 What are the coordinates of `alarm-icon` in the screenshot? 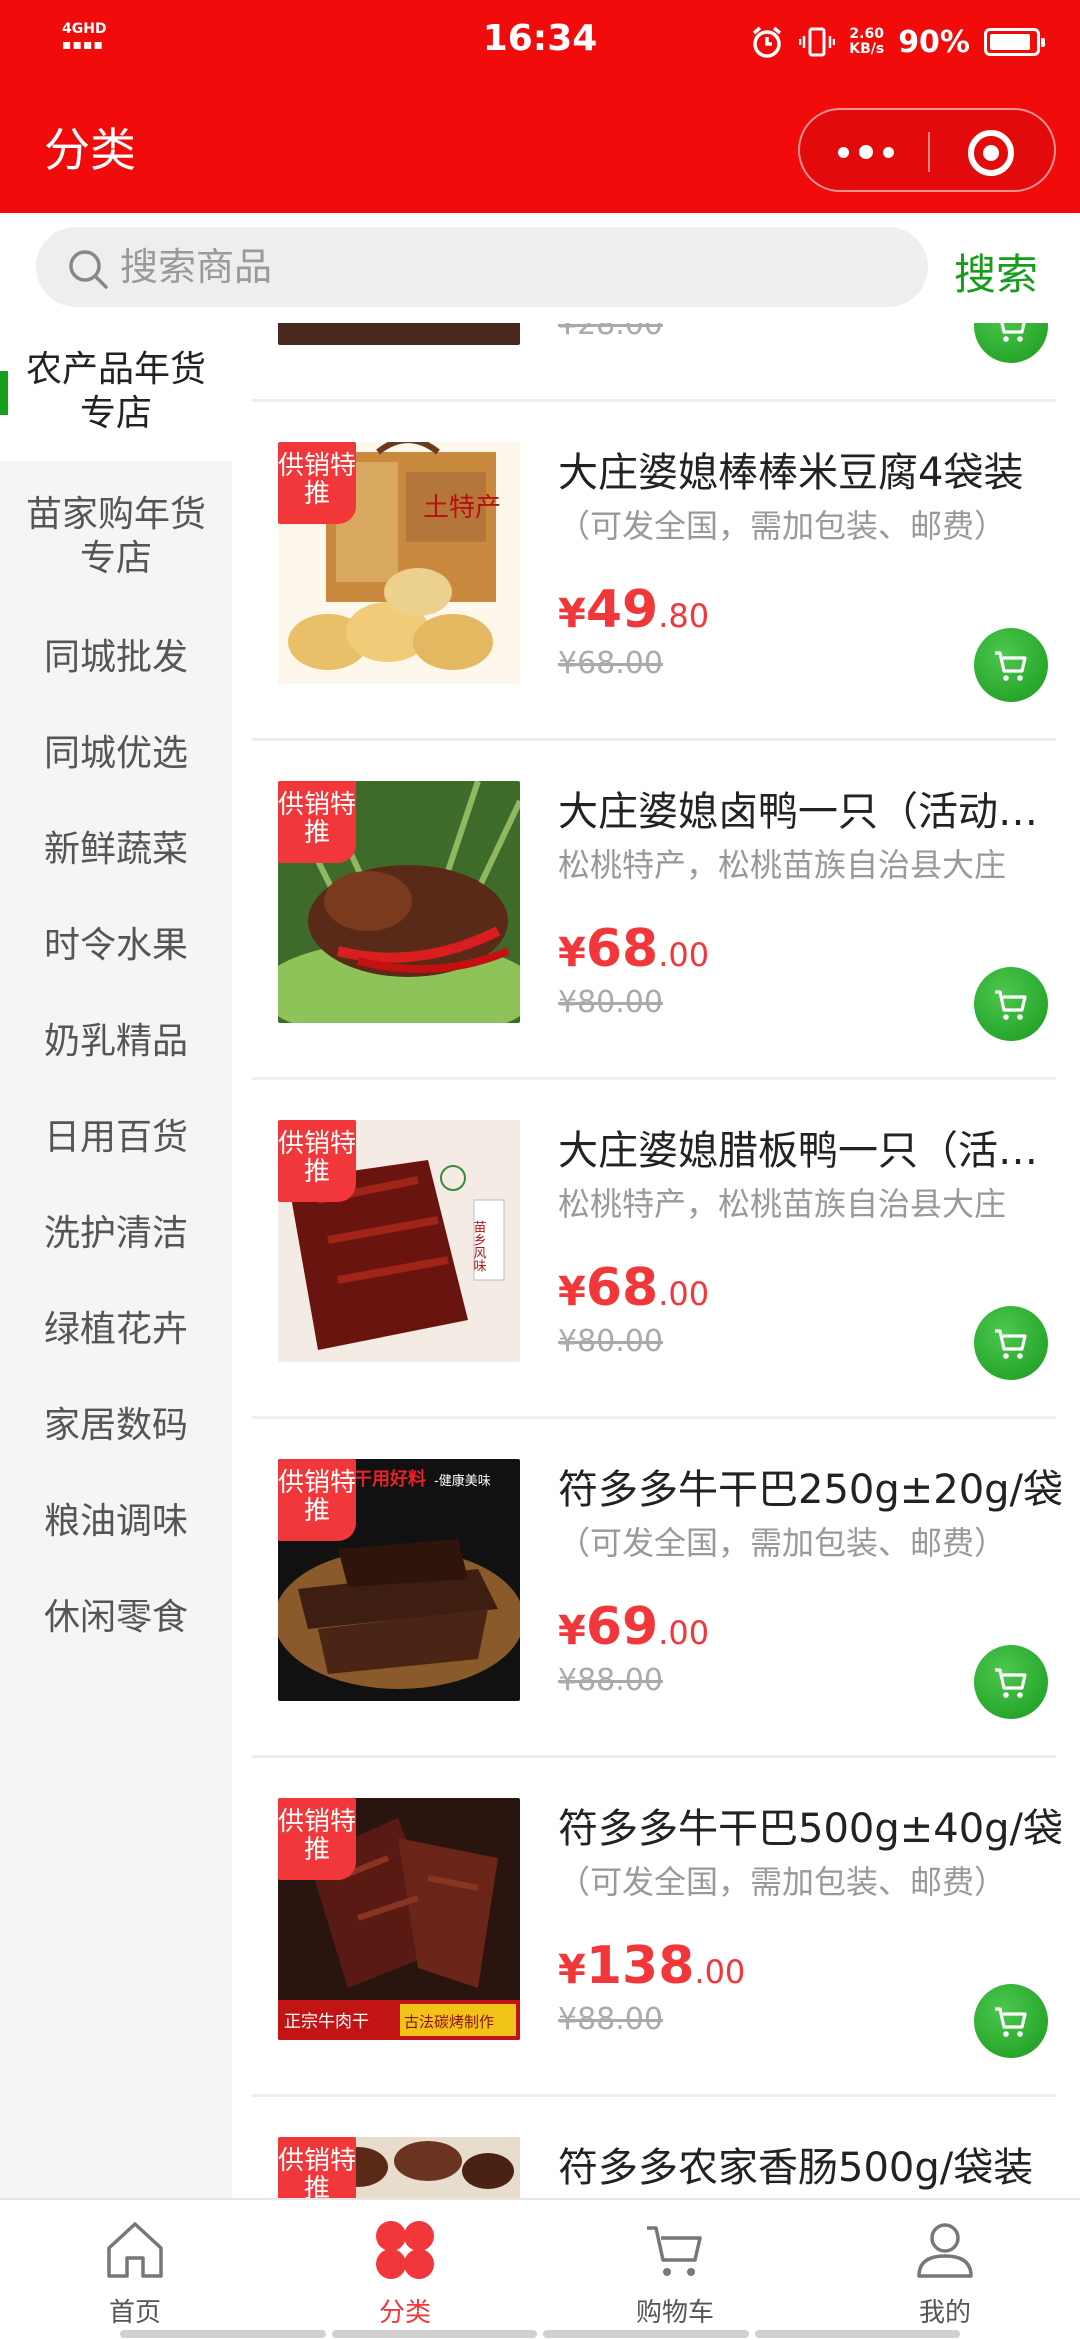 It's located at (767, 42).